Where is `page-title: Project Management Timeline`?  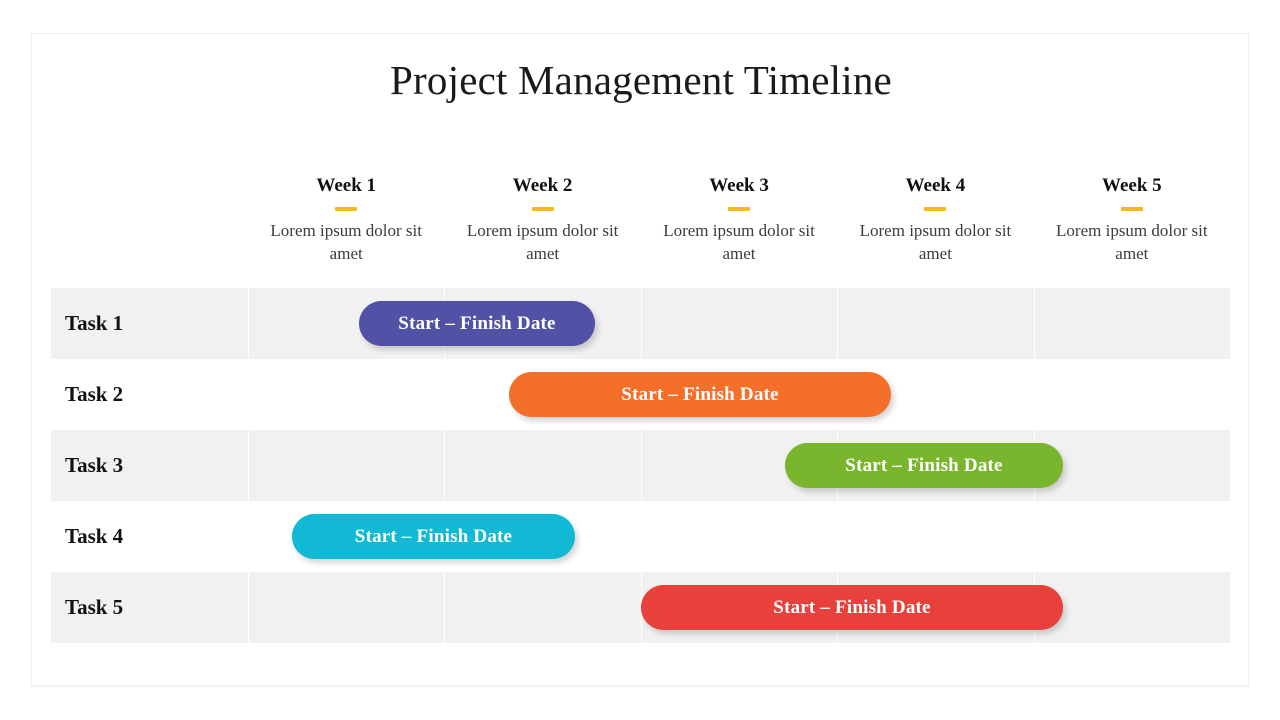
page-title: Project Management Timeline is located at coordinates (641, 80).